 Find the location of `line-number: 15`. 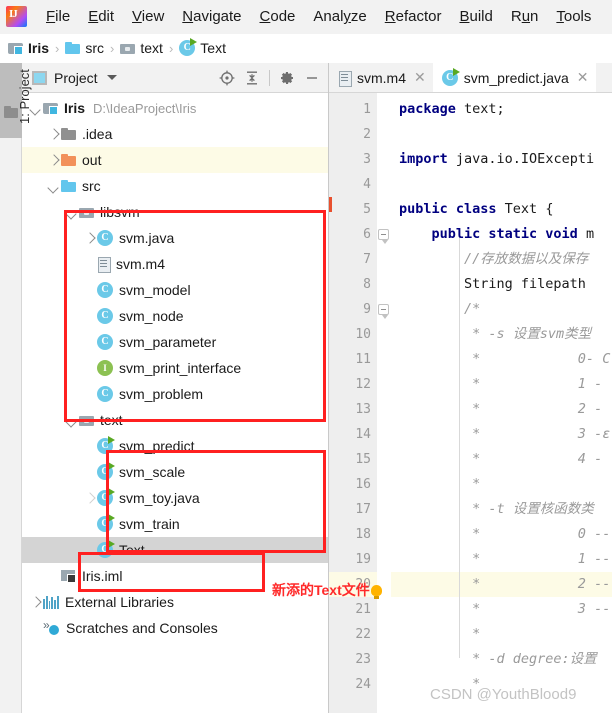

line-number: 15 is located at coordinates (353, 459).